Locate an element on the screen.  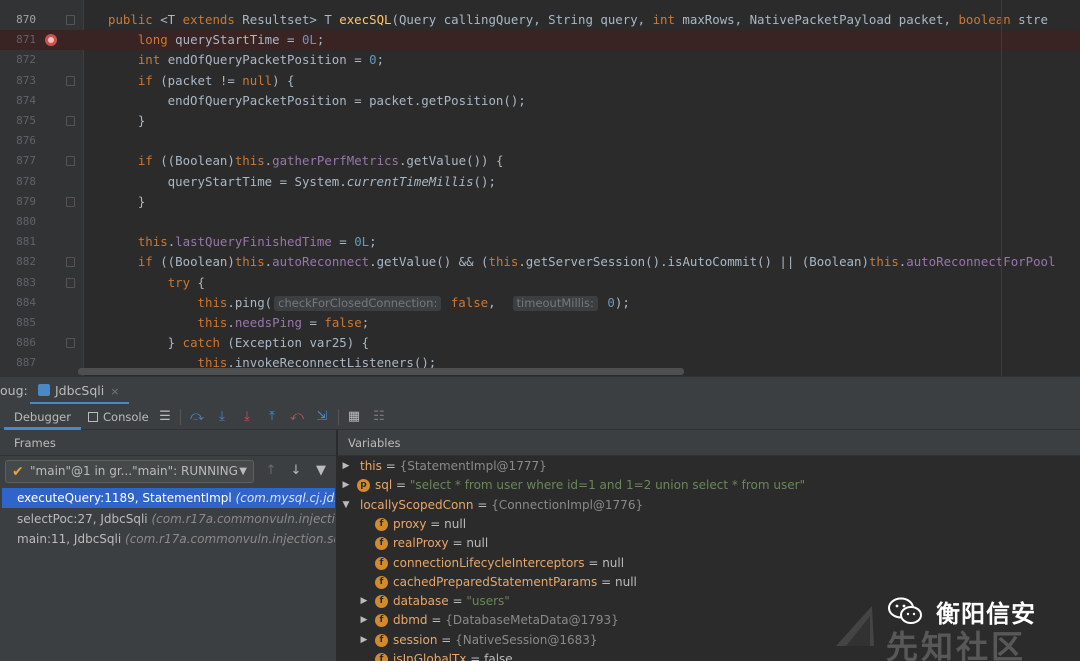
step-over-icon: ⤼ is located at coordinates (197, 417).